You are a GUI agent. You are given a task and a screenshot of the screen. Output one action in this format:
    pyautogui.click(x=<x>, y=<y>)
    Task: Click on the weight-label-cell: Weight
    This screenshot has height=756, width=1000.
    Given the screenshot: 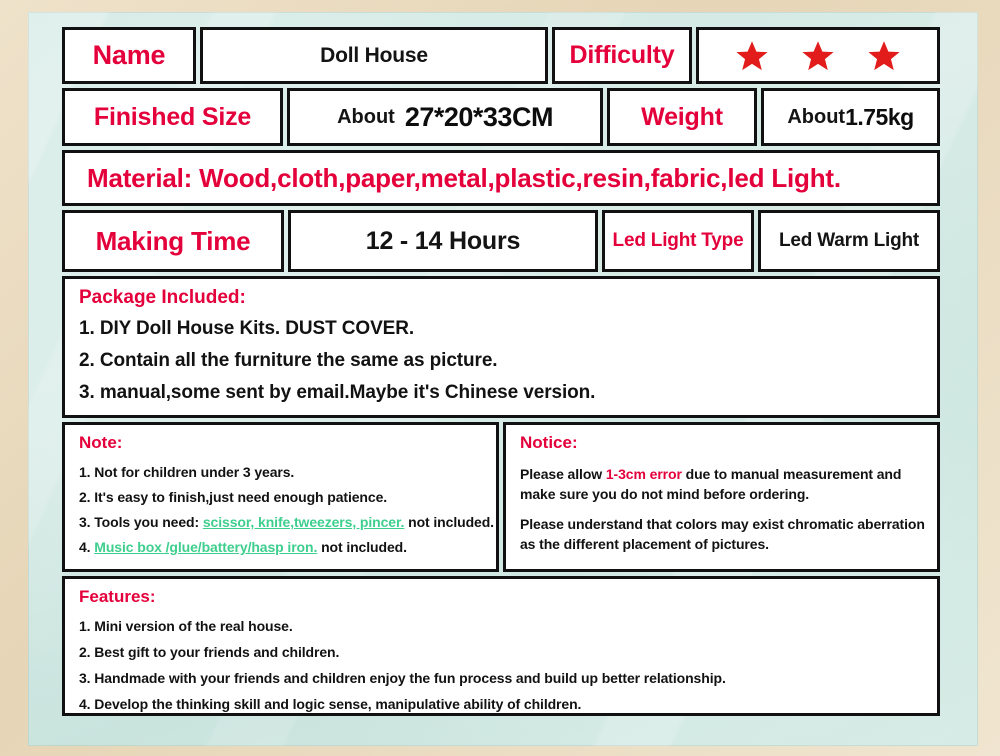 What is the action you would take?
    pyautogui.click(x=682, y=117)
    